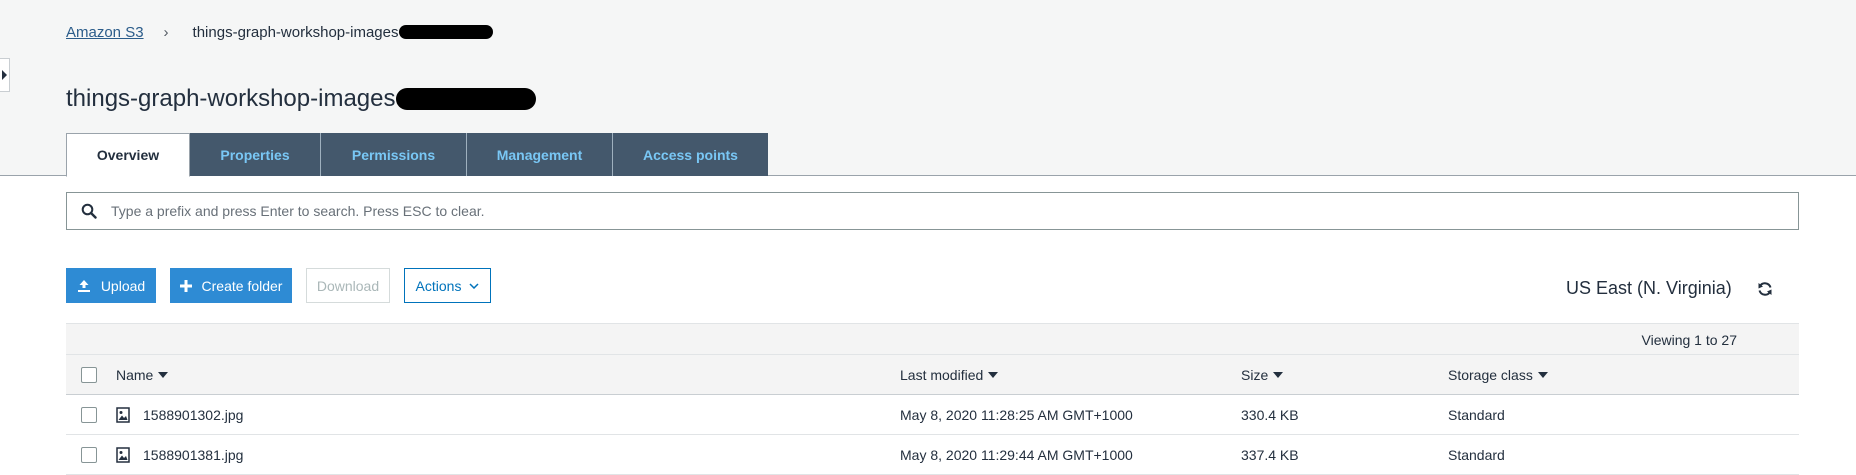 The height and width of the screenshot is (475, 1856). I want to click on column-header-storage-class: Storage class, so click(1498, 375).